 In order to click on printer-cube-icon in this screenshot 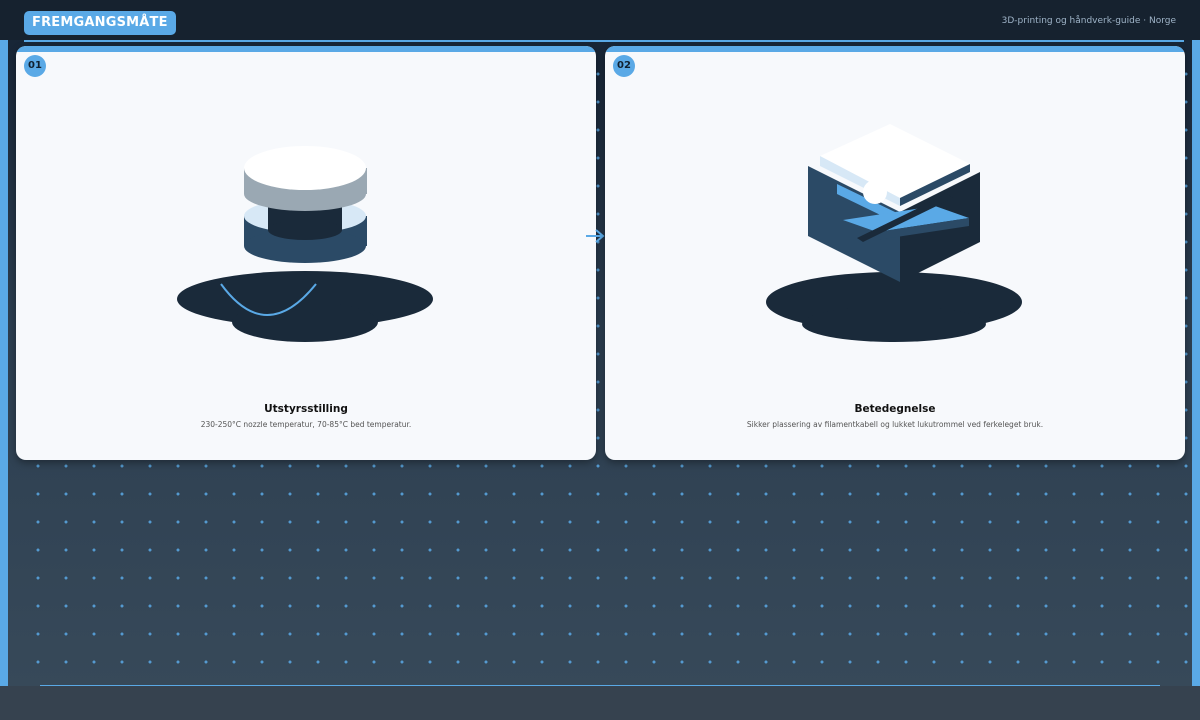, I will do `click(894, 233)`.